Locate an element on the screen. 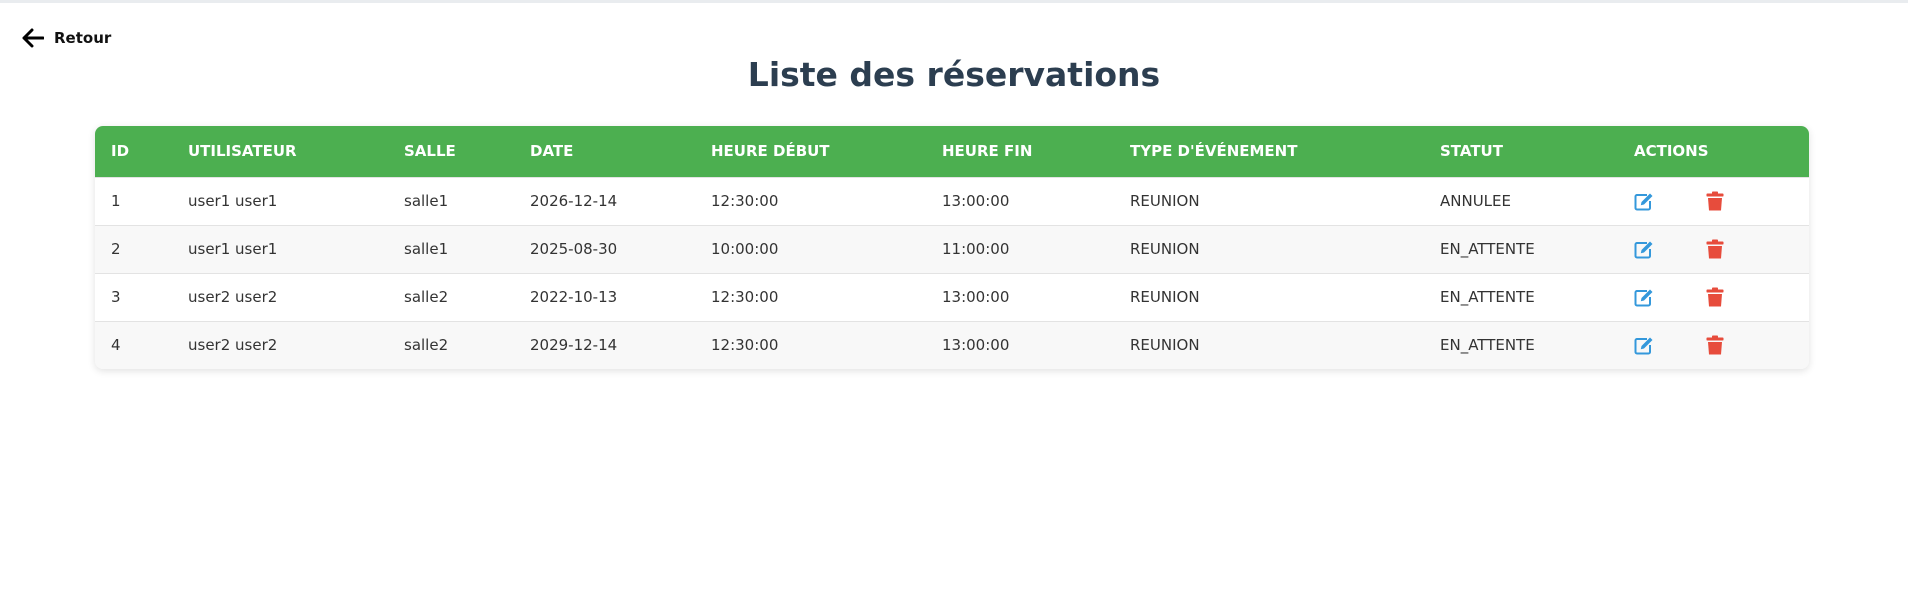 The height and width of the screenshot is (591, 1908). cell-id: 1 is located at coordinates (116, 201).